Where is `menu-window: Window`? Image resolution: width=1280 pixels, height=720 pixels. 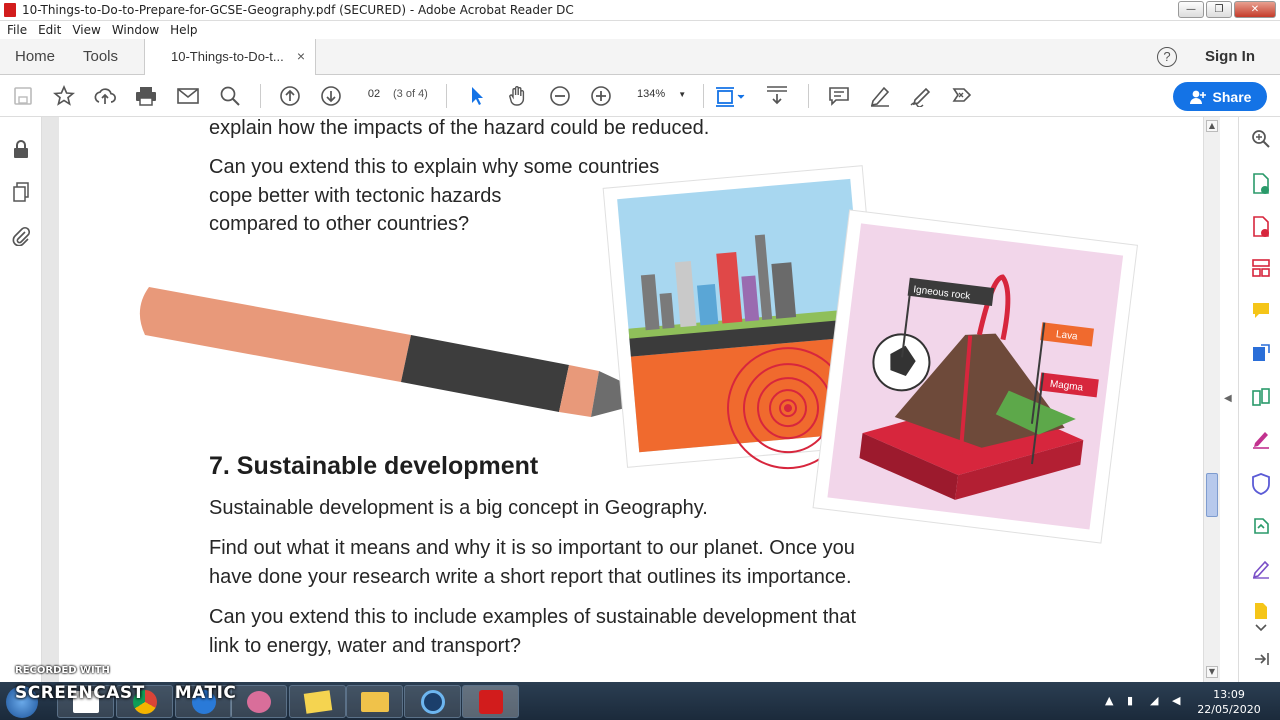
menu-window: Window is located at coordinates (135, 30).